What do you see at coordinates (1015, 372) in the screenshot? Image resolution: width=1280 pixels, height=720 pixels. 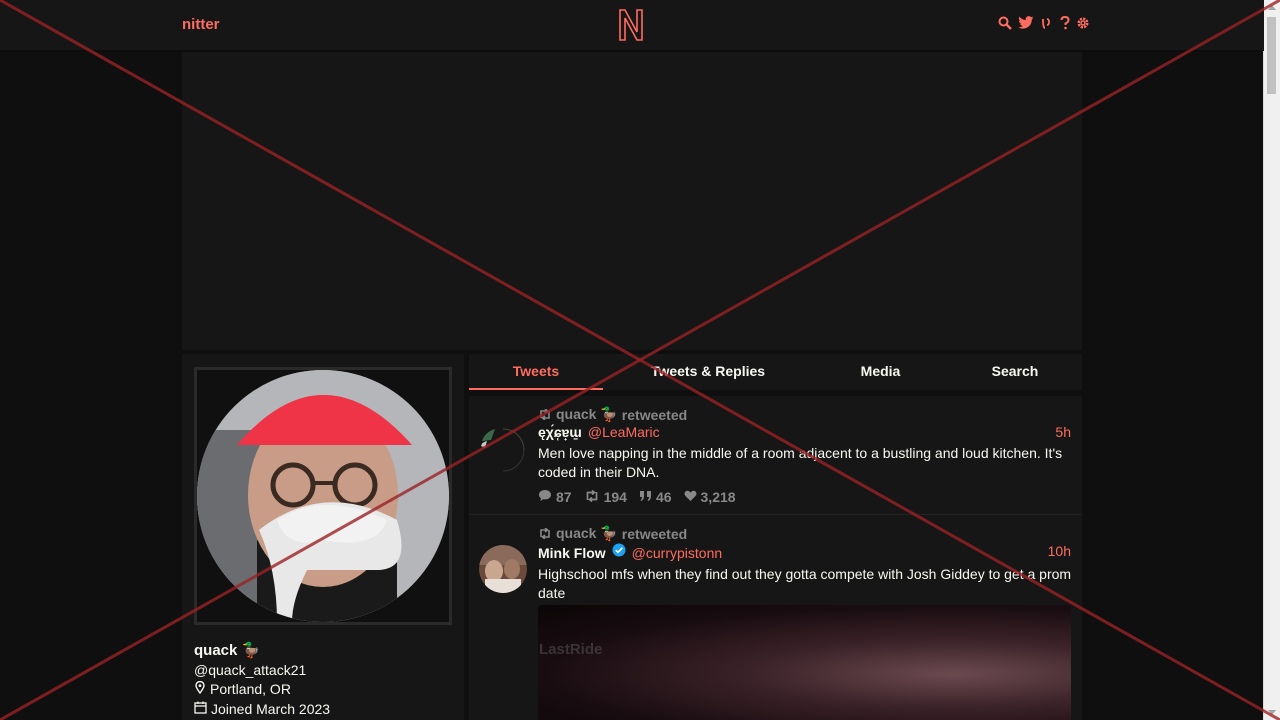 I see `tab-search: Search` at bounding box center [1015, 372].